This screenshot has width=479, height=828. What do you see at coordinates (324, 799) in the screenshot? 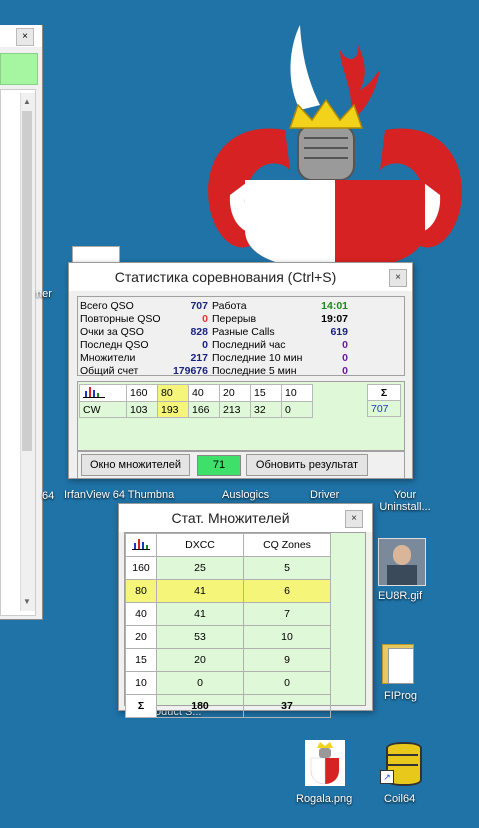
I see `rogala-icon-label: Rogala.png` at bounding box center [324, 799].